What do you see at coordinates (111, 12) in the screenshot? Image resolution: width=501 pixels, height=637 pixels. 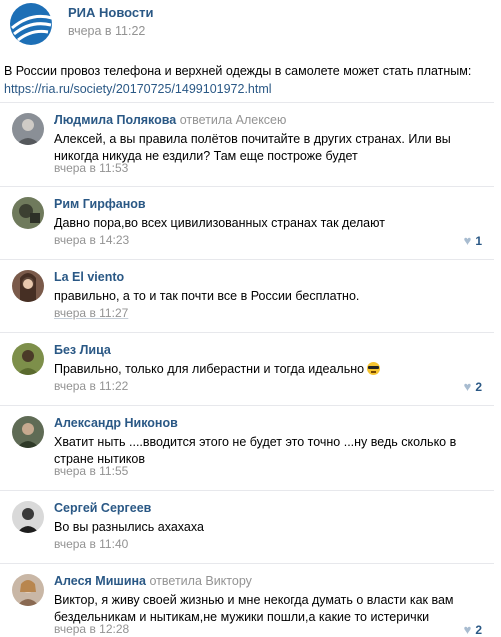 I see `post-author: РИА Новости` at bounding box center [111, 12].